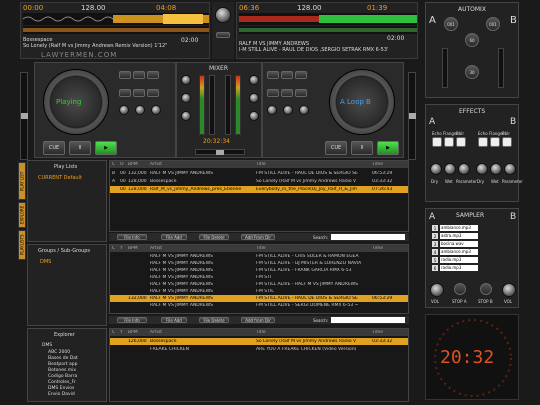  What do you see at coordinates (383, 164) in the screenshot?
I see `top-hdr-time: Time` at bounding box center [383, 164].